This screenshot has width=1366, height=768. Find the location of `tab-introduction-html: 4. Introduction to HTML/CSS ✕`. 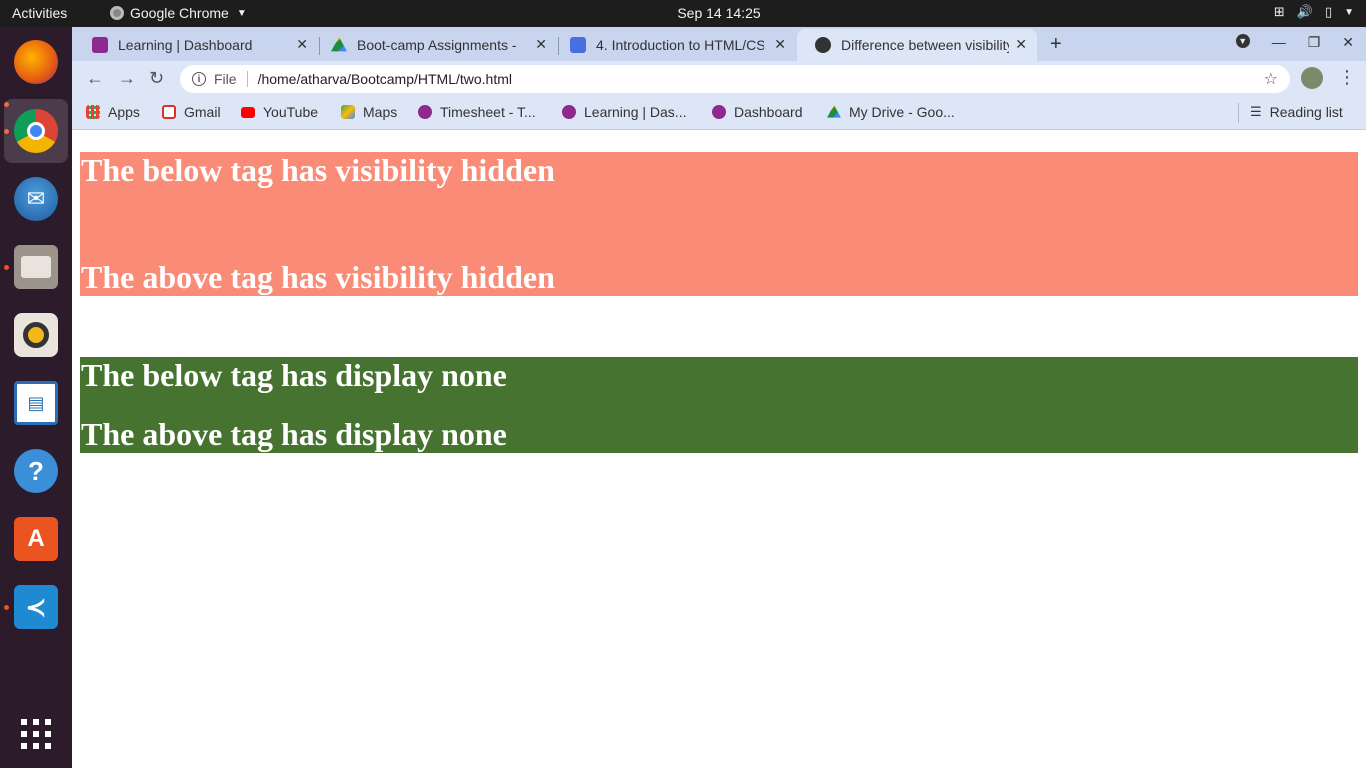

tab-introduction-html: 4. Introduction to HTML/CSS ✕ is located at coordinates (674, 45).